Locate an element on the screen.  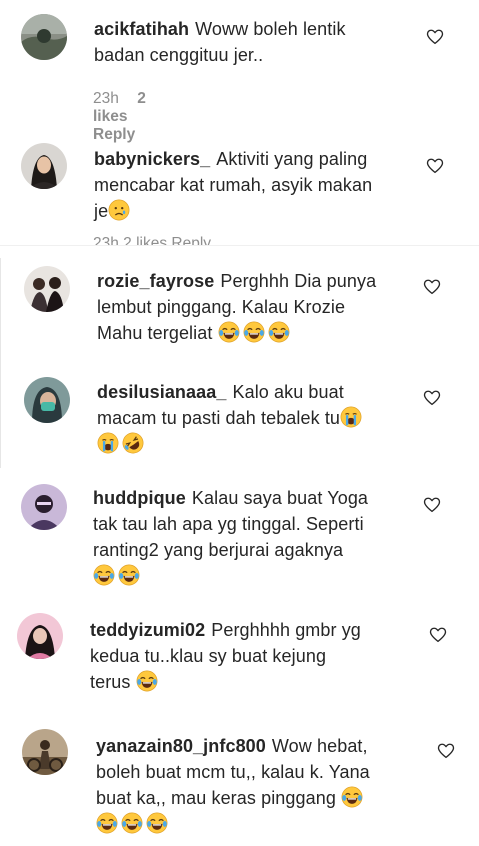
comment-line: lembut pinggang. Kalau Krozie is located at coordinates (221, 307).